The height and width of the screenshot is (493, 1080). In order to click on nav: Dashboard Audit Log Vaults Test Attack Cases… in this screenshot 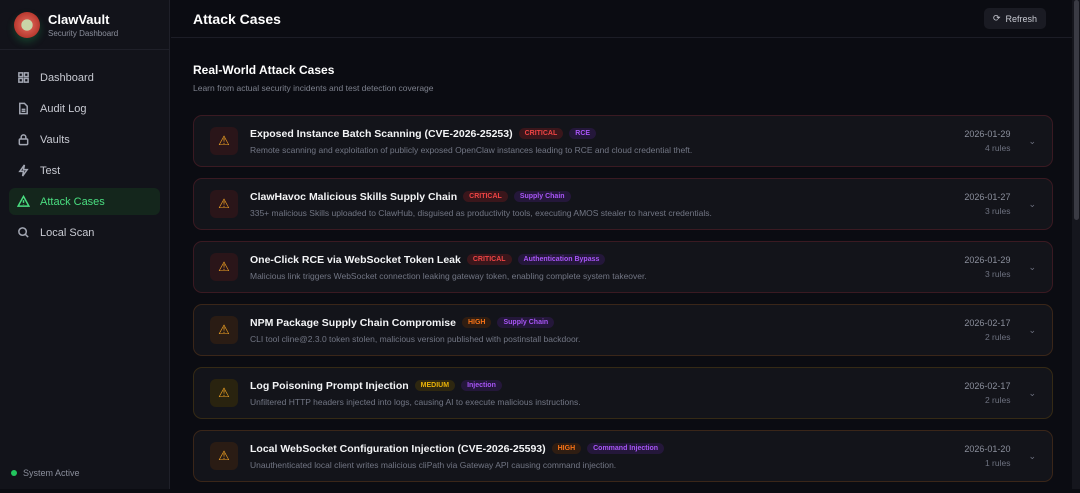, I will do `click(84, 148)`.